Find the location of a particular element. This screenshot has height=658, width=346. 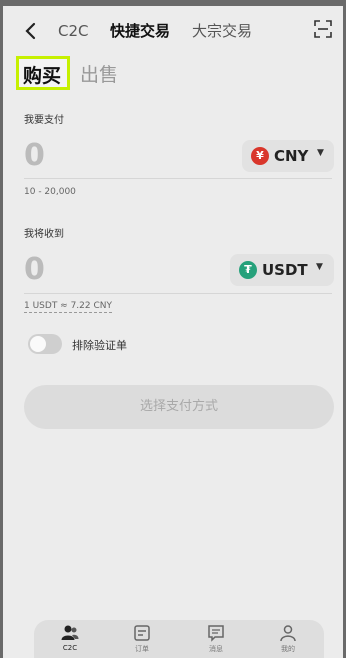

sell-tab: 出售 is located at coordinates (99, 73).